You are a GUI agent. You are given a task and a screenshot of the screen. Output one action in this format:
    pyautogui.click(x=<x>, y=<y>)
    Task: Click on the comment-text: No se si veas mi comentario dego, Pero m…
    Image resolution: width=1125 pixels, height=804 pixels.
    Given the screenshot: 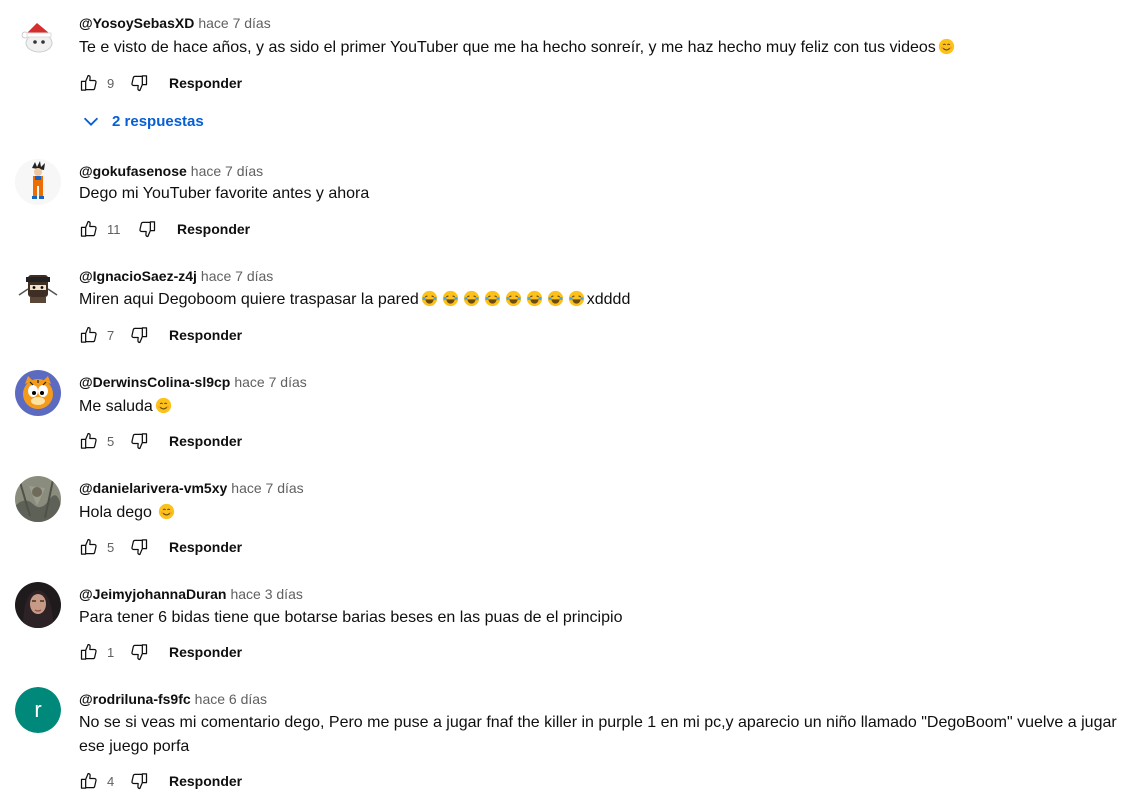 What is the action you would take?
    pyautogui.click(x=598, y=734)
    